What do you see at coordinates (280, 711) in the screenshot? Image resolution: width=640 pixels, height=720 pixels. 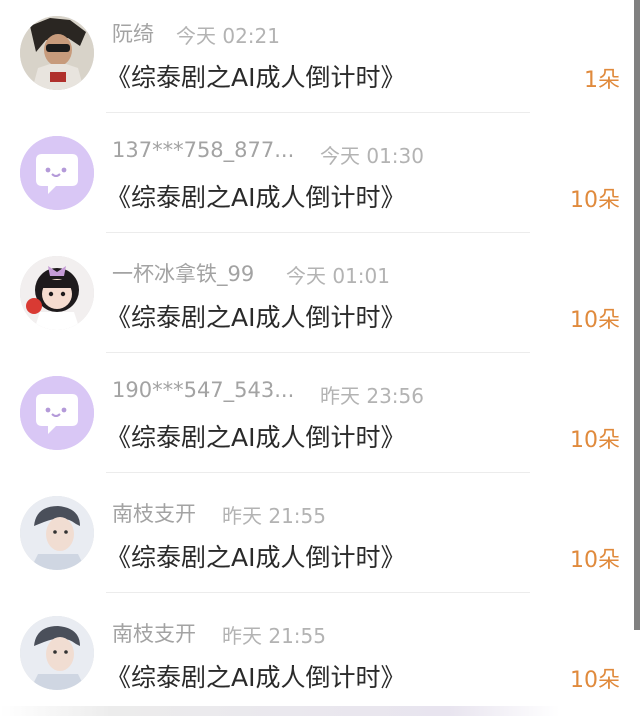 I see `bottom-fade` at bounding box center [280, 711].